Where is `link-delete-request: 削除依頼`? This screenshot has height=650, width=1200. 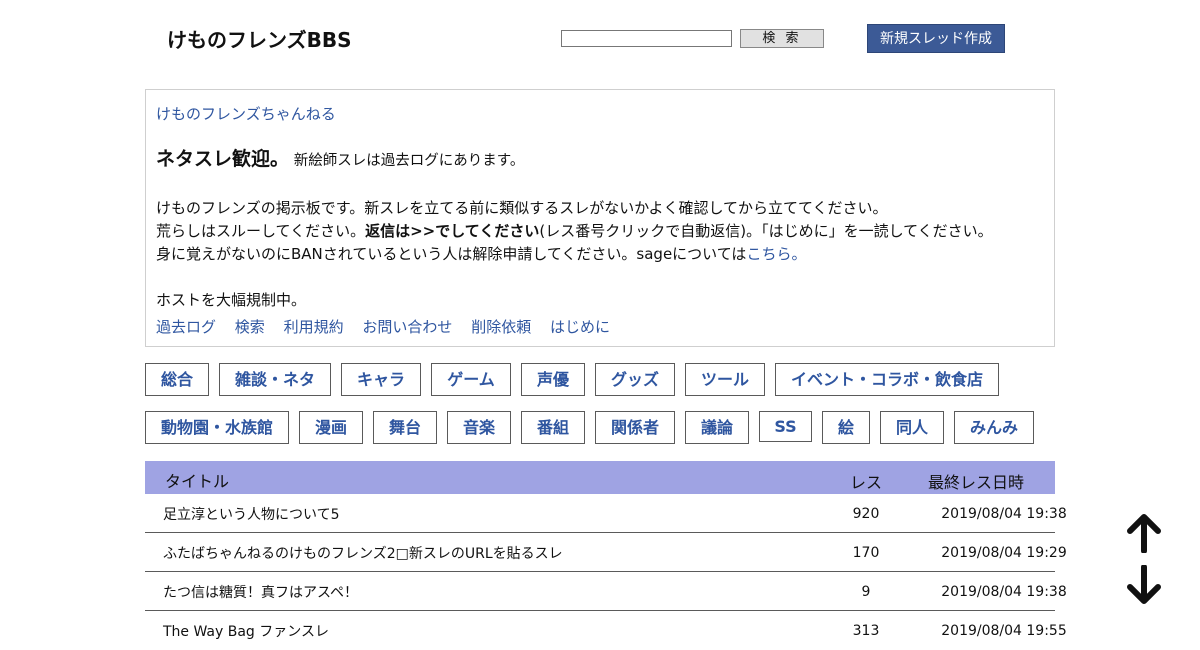
link-delete-request: 削除依頼 is located at coordinates (501, 327).